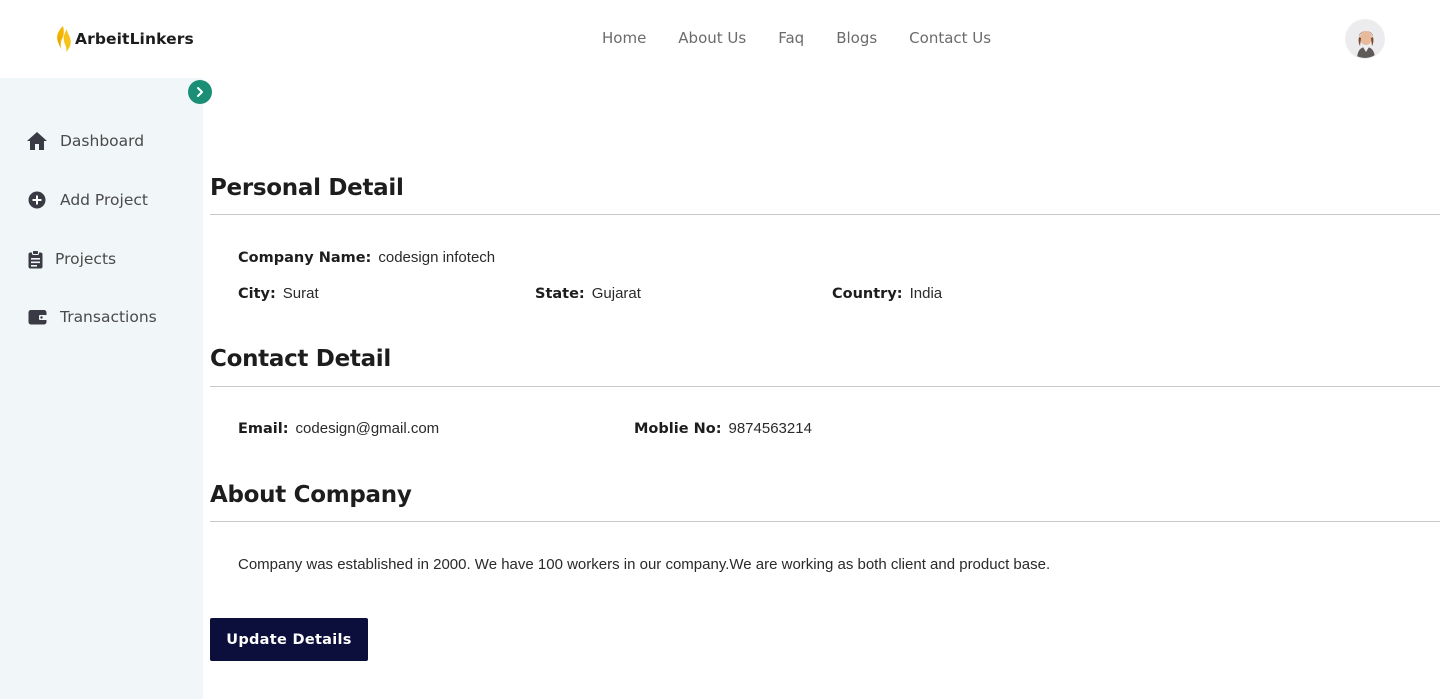  What do you see at coordinates (278, 293) in the screenshot?
I see `city-field: City: Surat` at bounding box center [278, 293].